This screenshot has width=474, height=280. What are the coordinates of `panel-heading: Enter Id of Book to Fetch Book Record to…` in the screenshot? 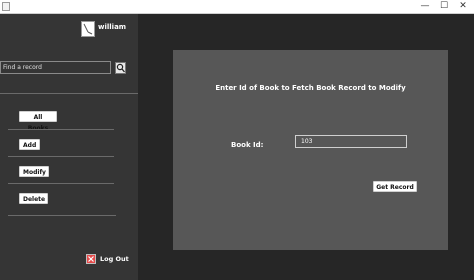 It's located at (310, 88).